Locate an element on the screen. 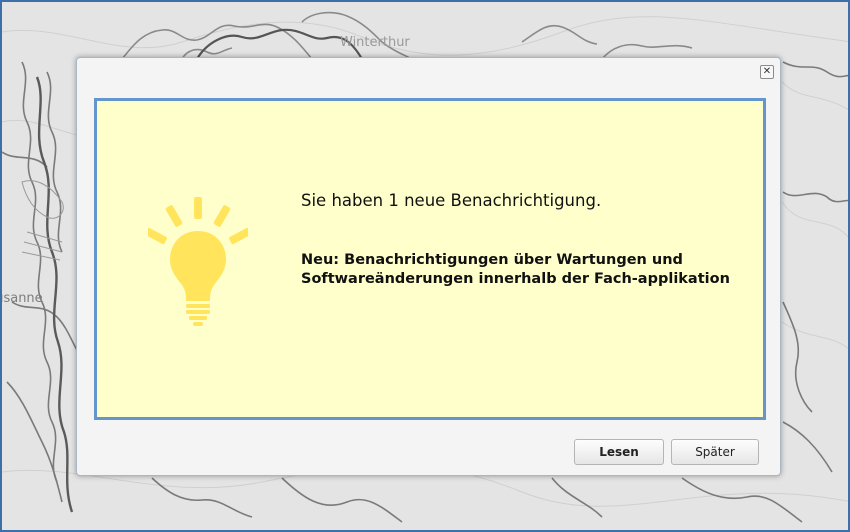 Image resolution: width=850 pixels, height=532 pixels. notification-headline: Sie haben 1 neue Benachrichtigung. is located at coordinates (451, 200).